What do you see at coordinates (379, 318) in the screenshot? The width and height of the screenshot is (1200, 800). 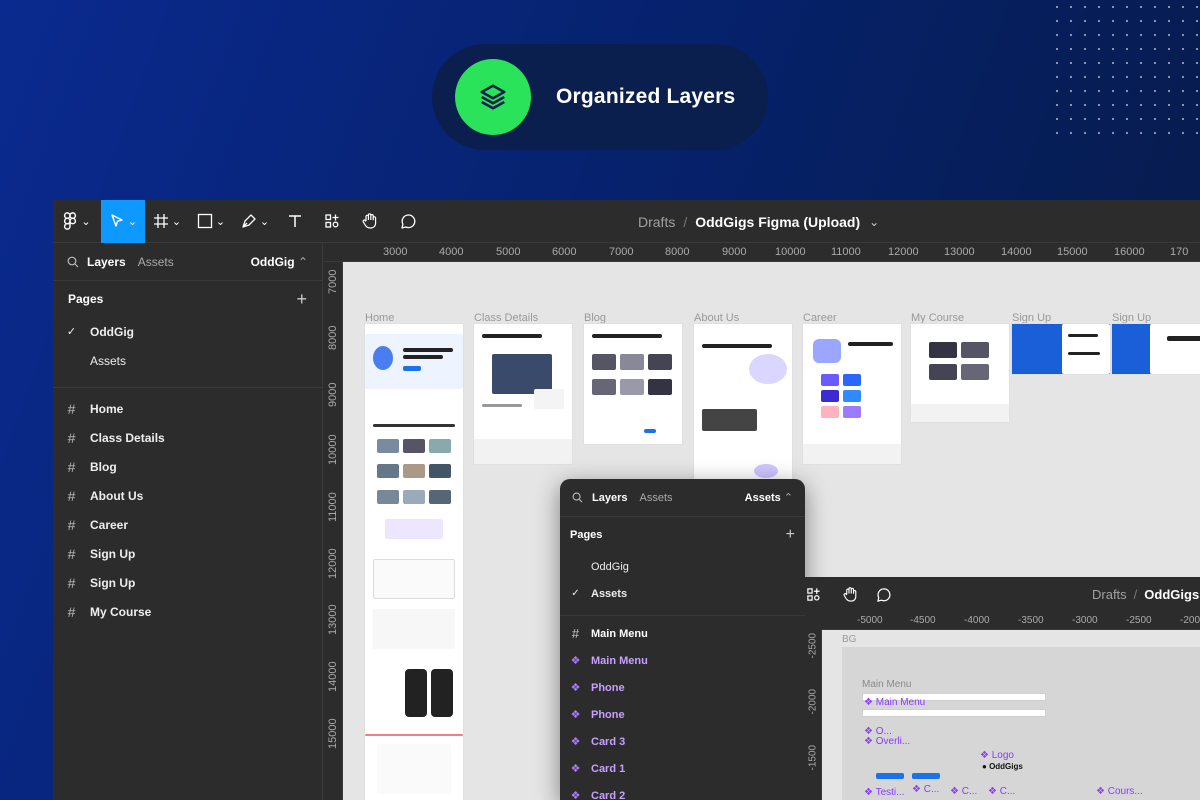 I see `frame-label: Home` at bounding box center [379, 318].